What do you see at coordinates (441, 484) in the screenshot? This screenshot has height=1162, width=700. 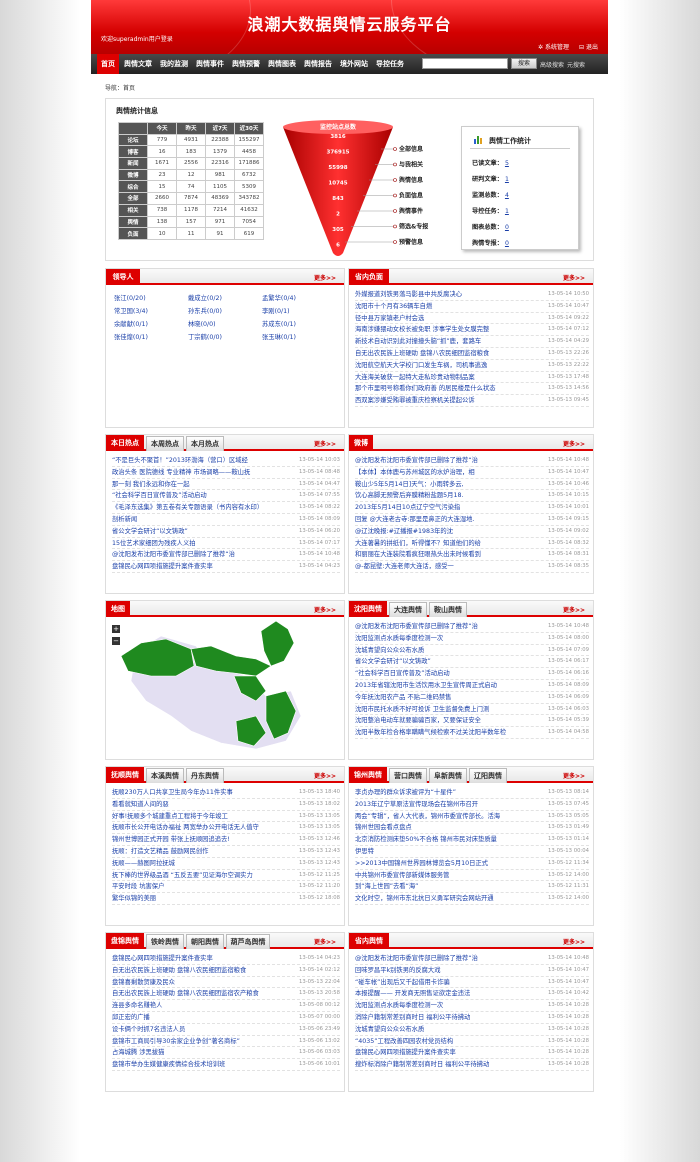 I see `news-title-link: 鞍山少5年5月14日]天气：小雨转多云,` at bounding box center [441, 484].